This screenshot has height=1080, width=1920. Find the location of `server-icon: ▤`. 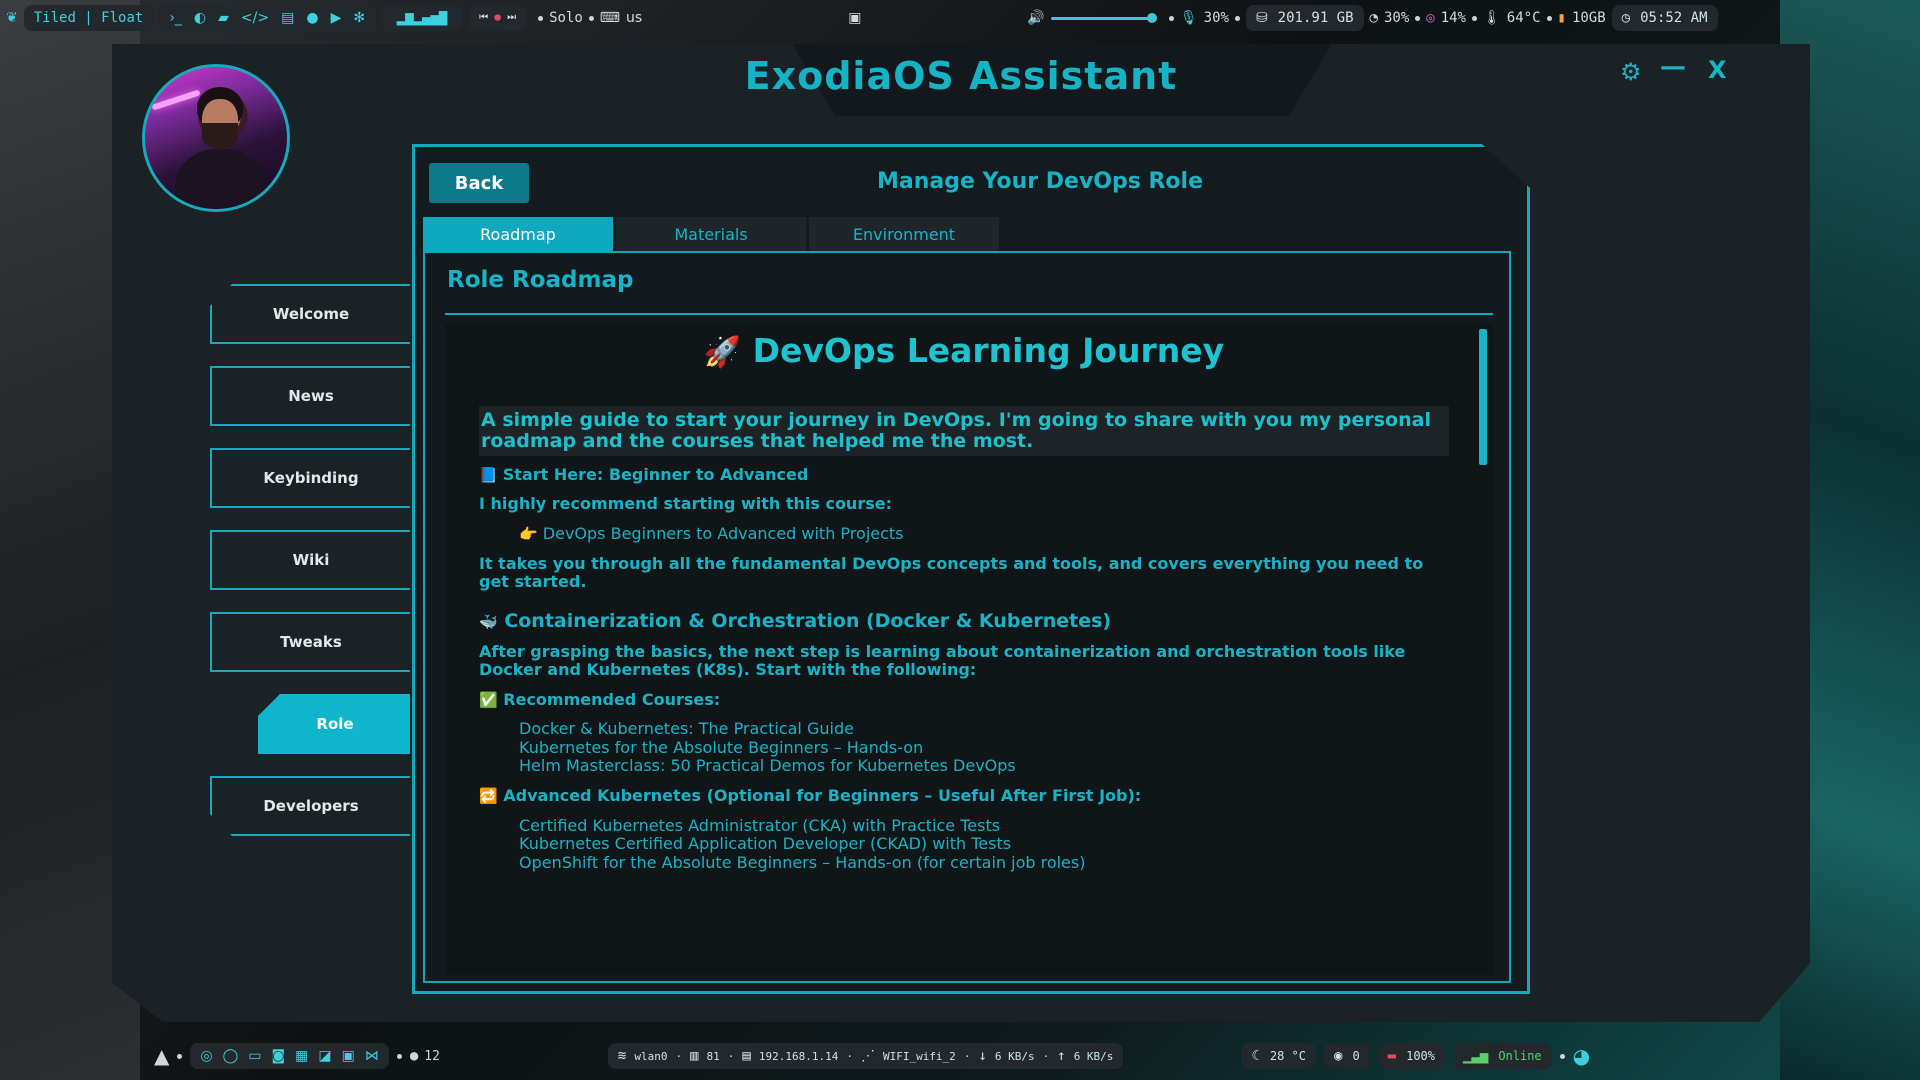

server-icon: ▤ is located at coordinates (746, 1056).